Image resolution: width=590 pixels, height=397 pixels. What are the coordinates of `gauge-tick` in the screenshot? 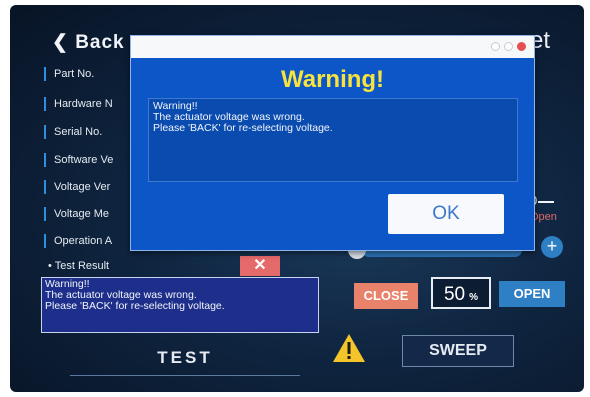 It's located at (546, 202).